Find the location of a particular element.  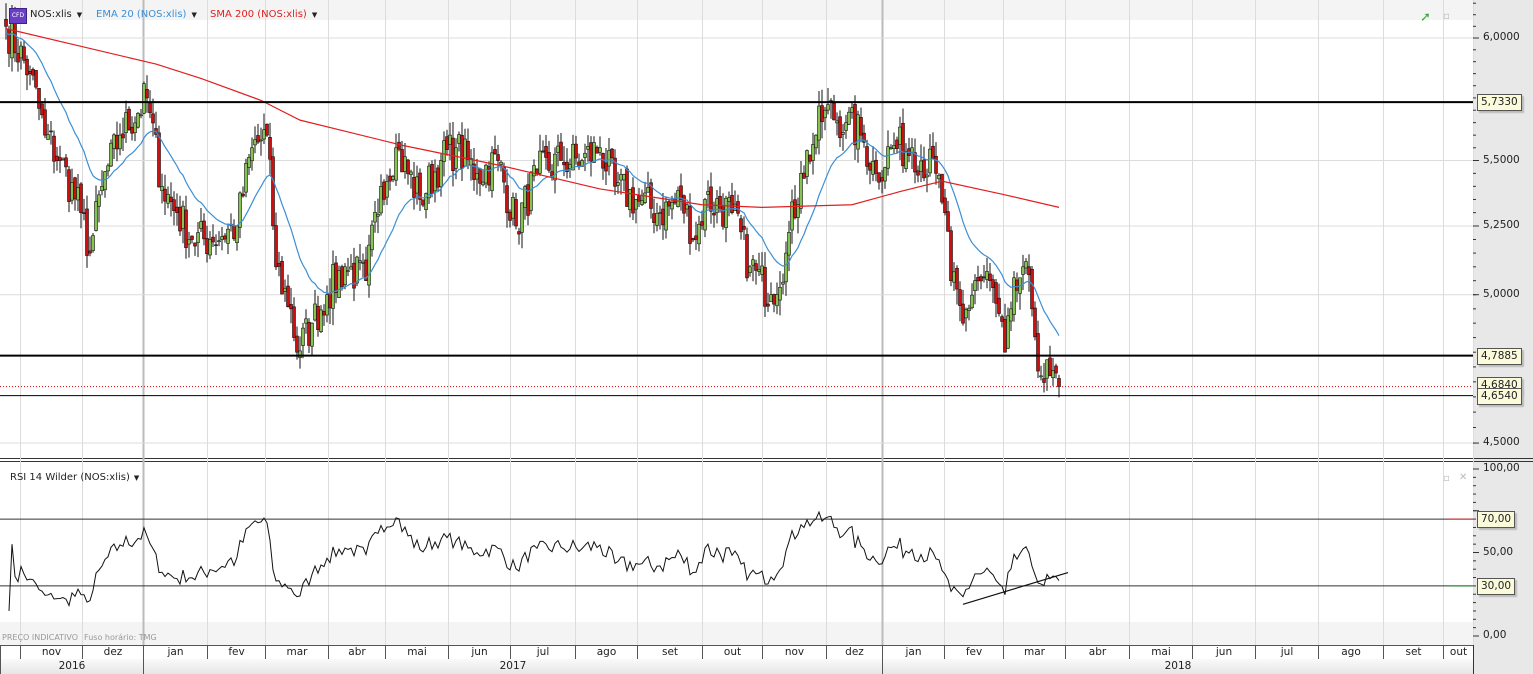

rsi-trendline is located at coordinates (1015, 588).